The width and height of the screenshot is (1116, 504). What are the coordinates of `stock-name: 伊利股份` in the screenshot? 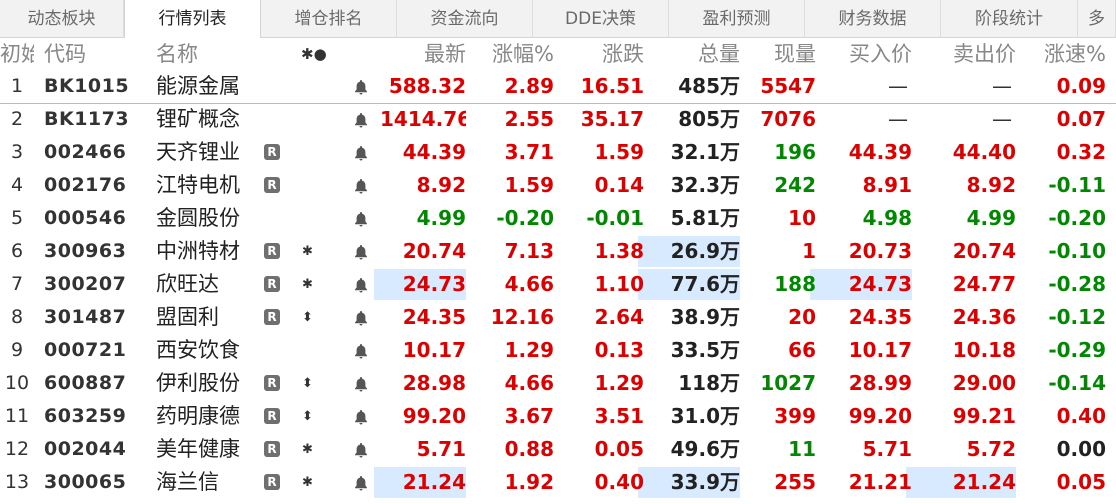 It's located at (198, 383).